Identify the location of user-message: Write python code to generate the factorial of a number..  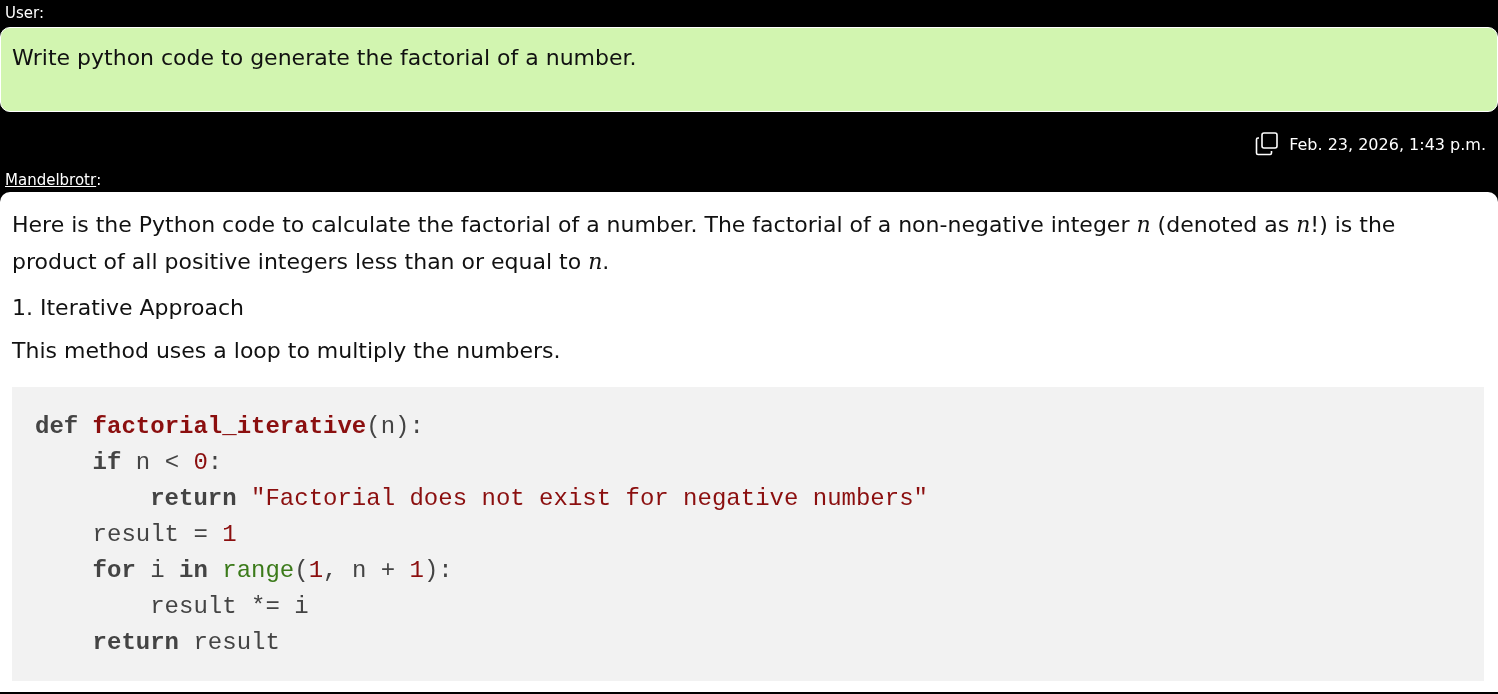
(749, 69).